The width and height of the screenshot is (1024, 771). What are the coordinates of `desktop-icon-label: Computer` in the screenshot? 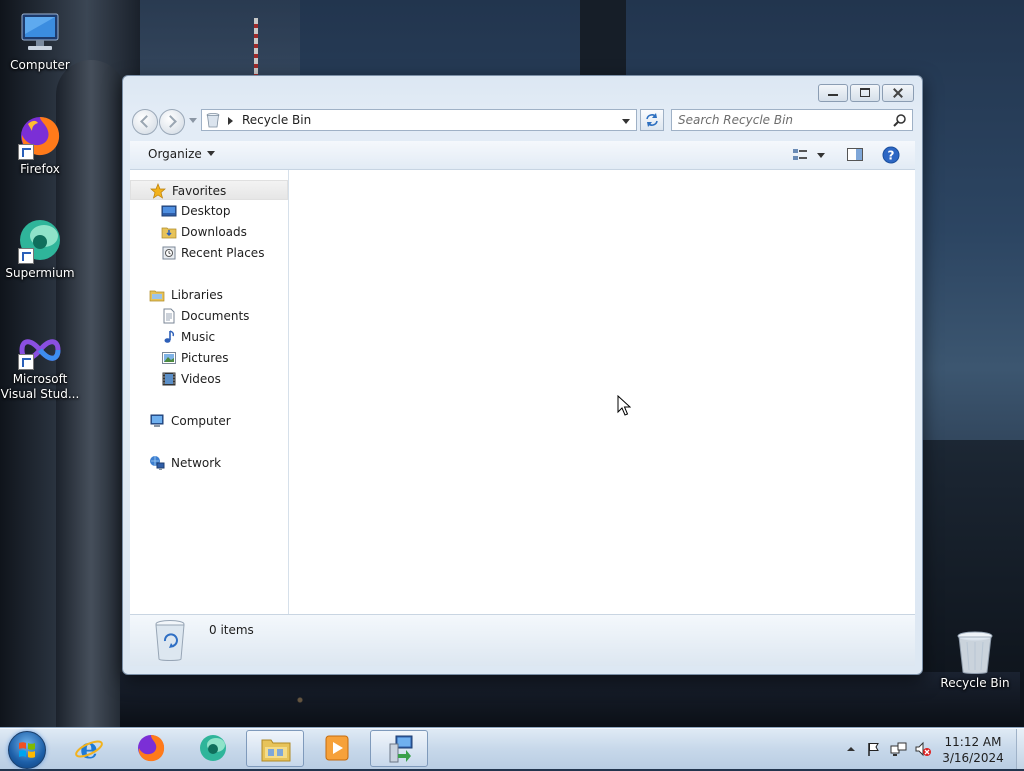 It's located at (40, 65).